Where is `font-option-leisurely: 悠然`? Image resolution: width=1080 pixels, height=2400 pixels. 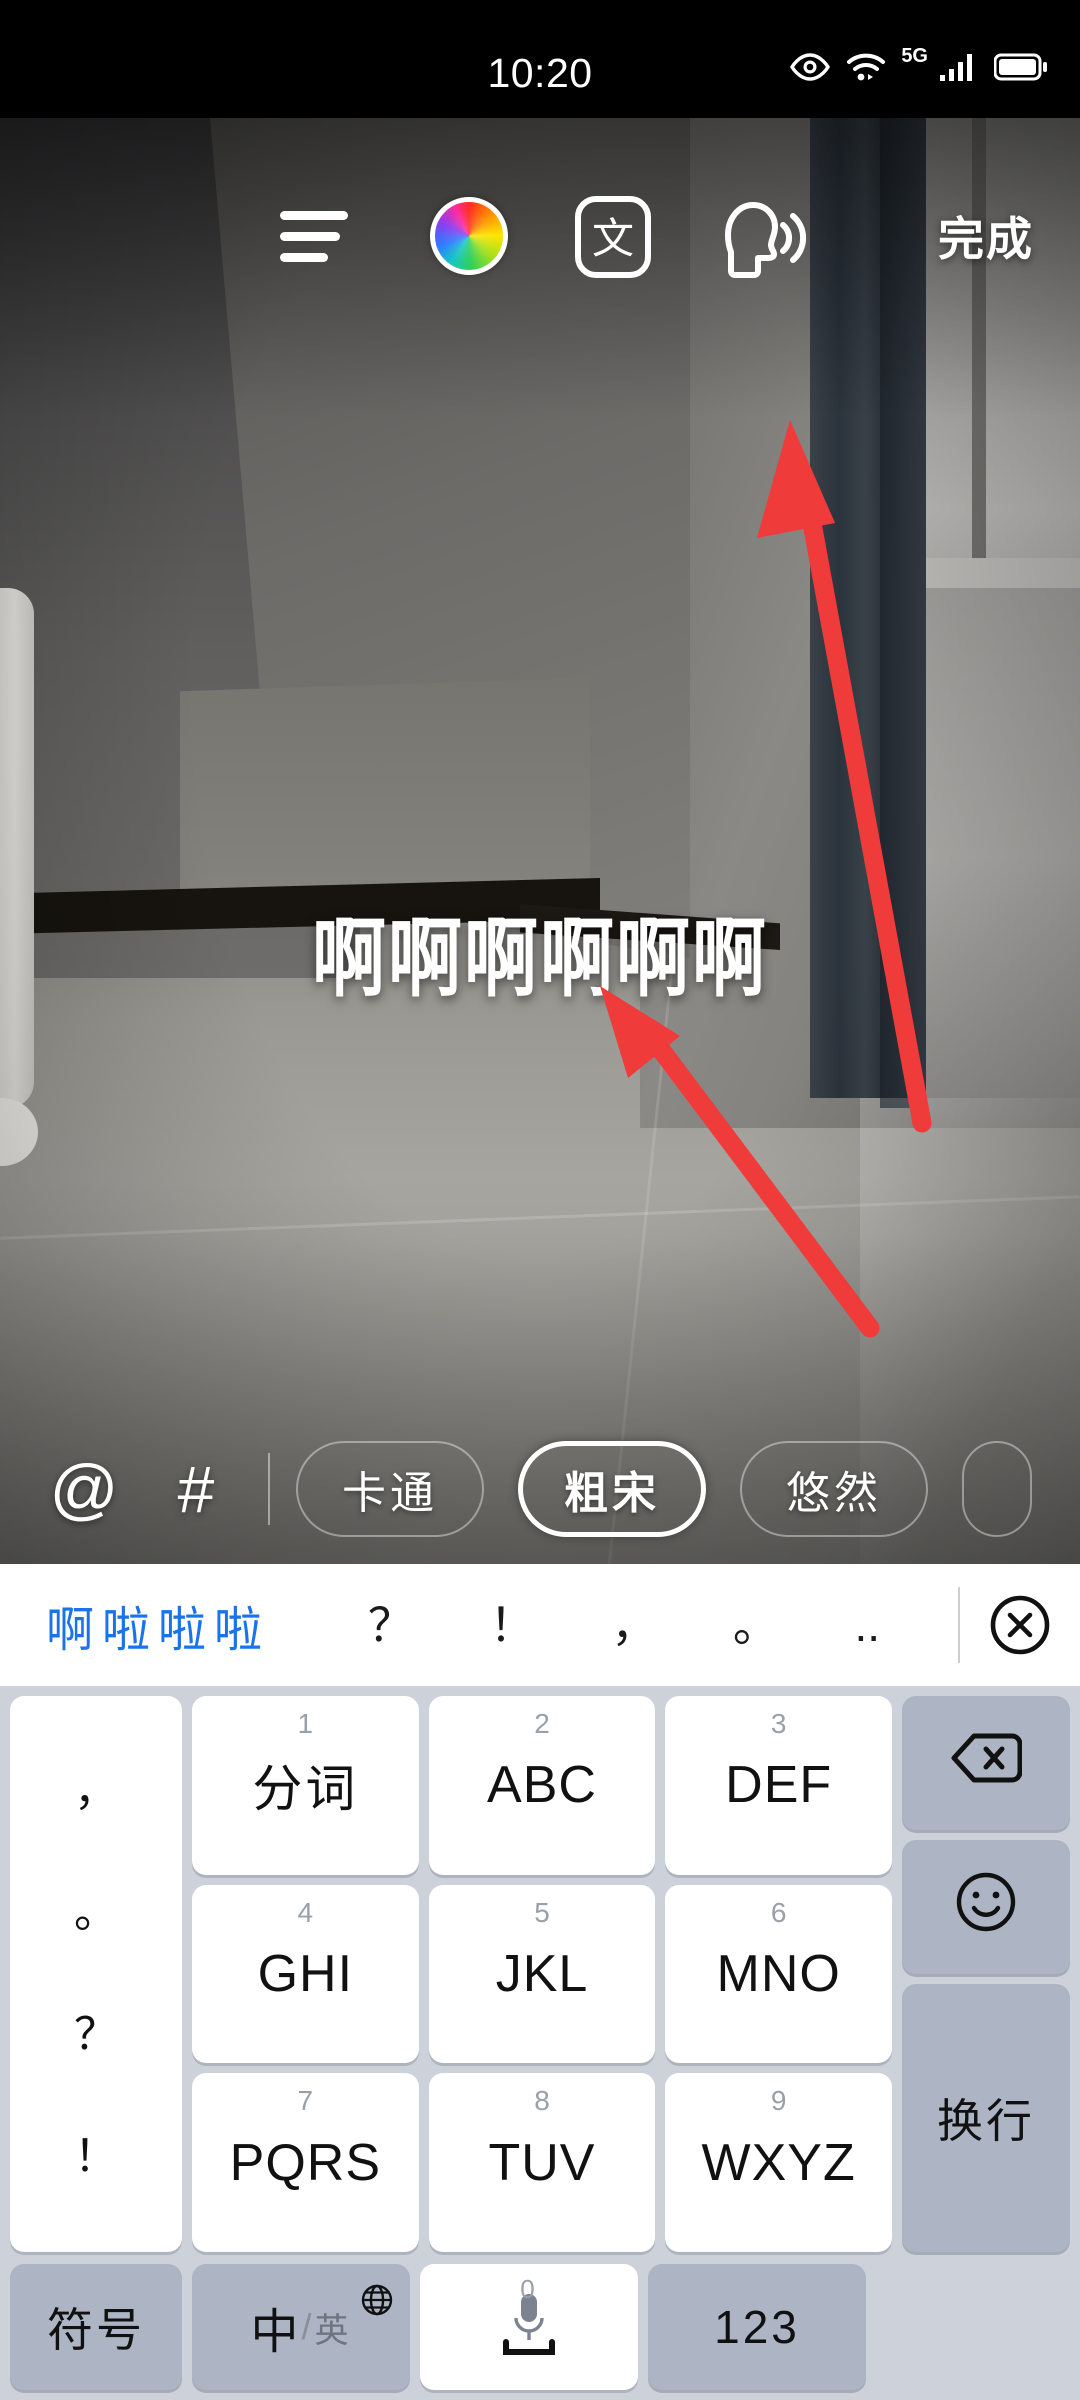
font-option-leisurely: 悠然 is located at coordinates (834, 1489).